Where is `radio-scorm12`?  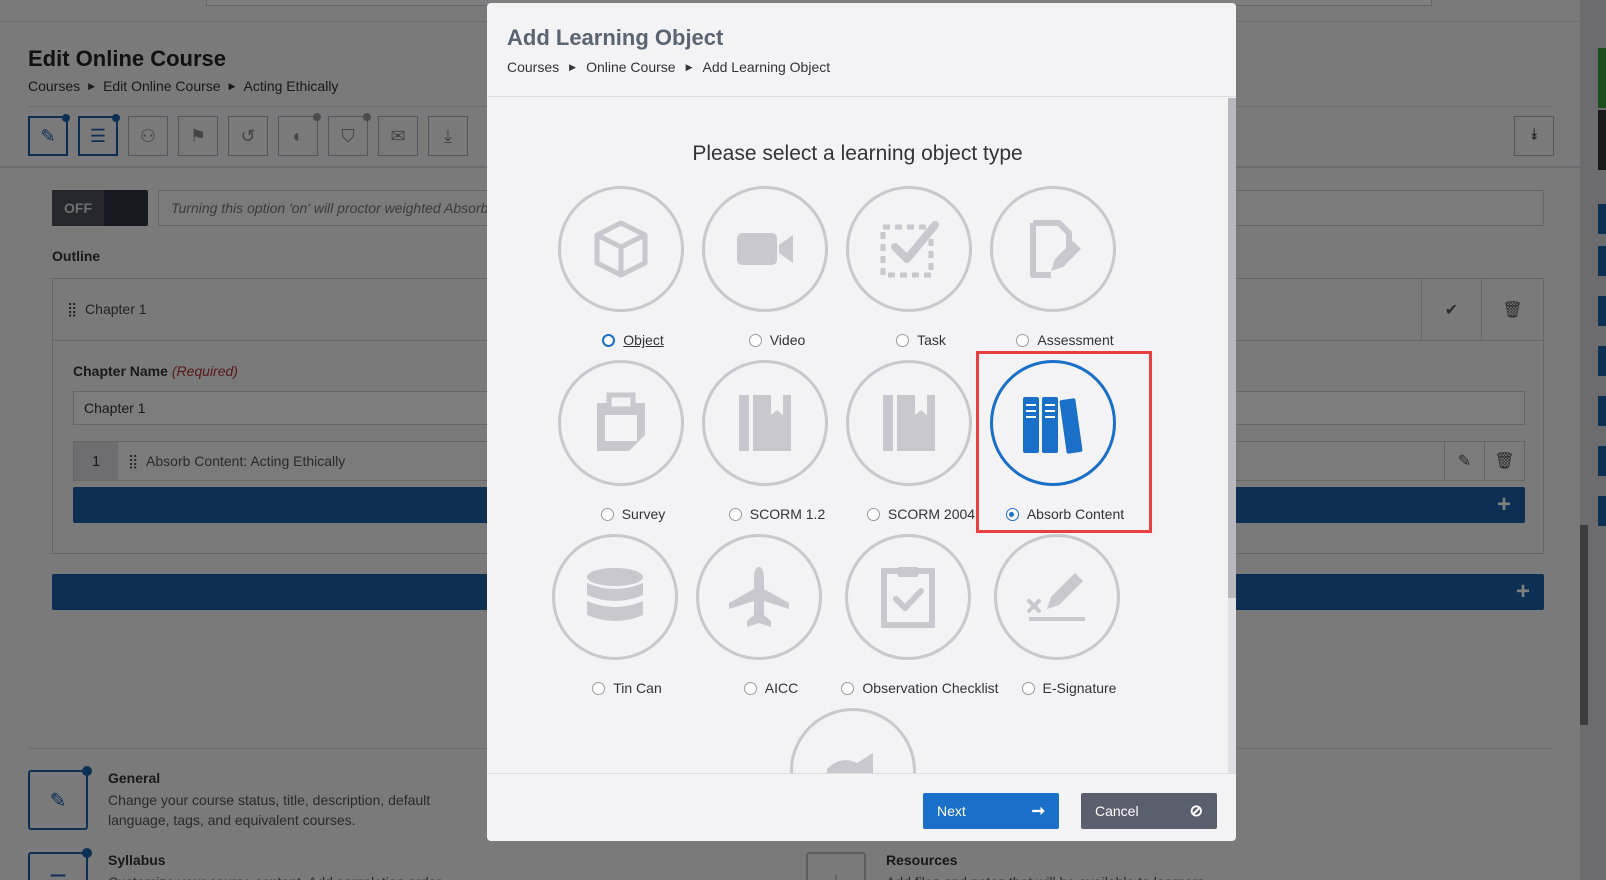
radio-scorm12 is located at coordinates (735, 514).